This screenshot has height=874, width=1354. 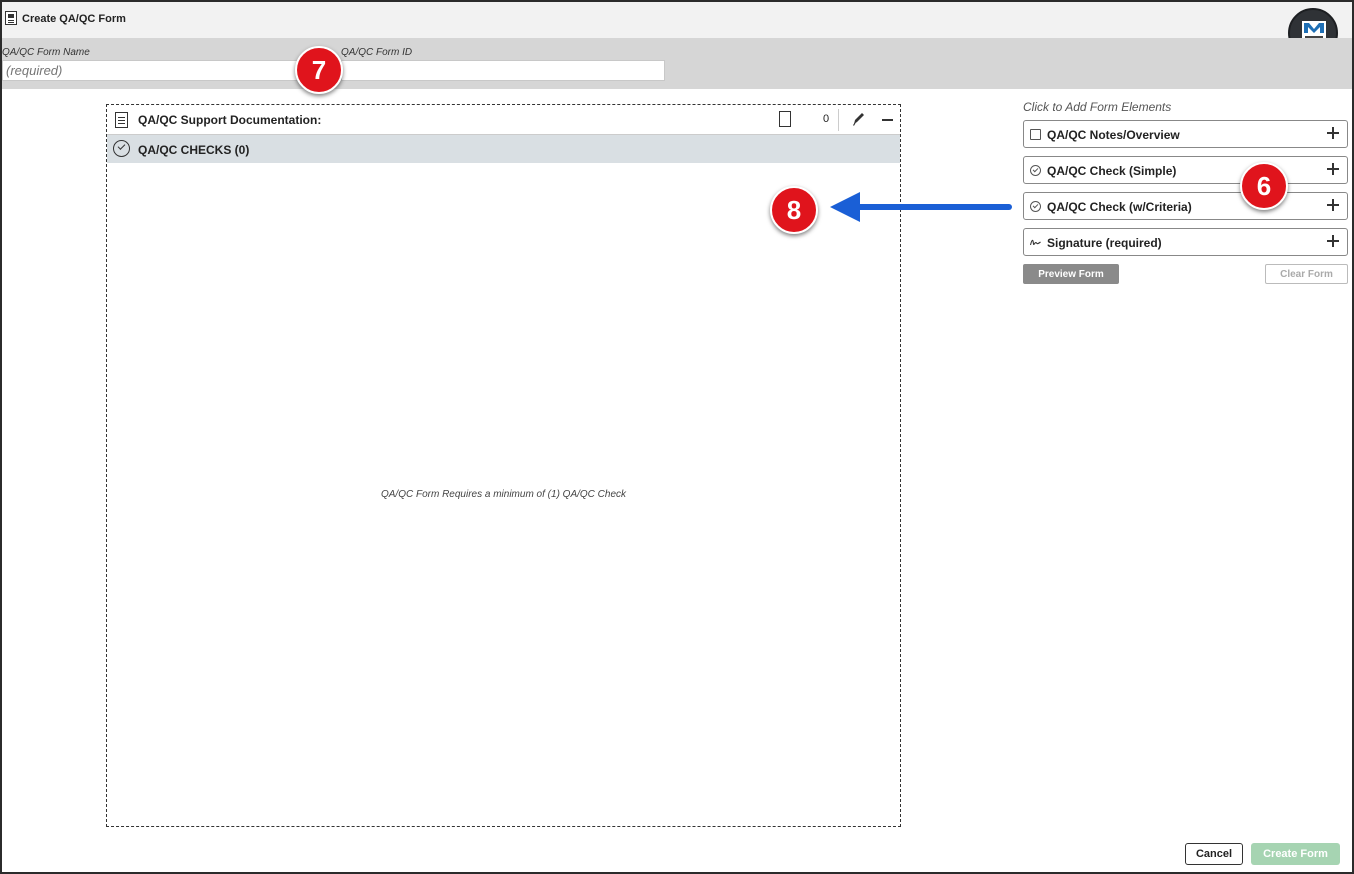 I want to click on add-elements-hint: Click to Add Form Elements, so click(x=1097, y=107).